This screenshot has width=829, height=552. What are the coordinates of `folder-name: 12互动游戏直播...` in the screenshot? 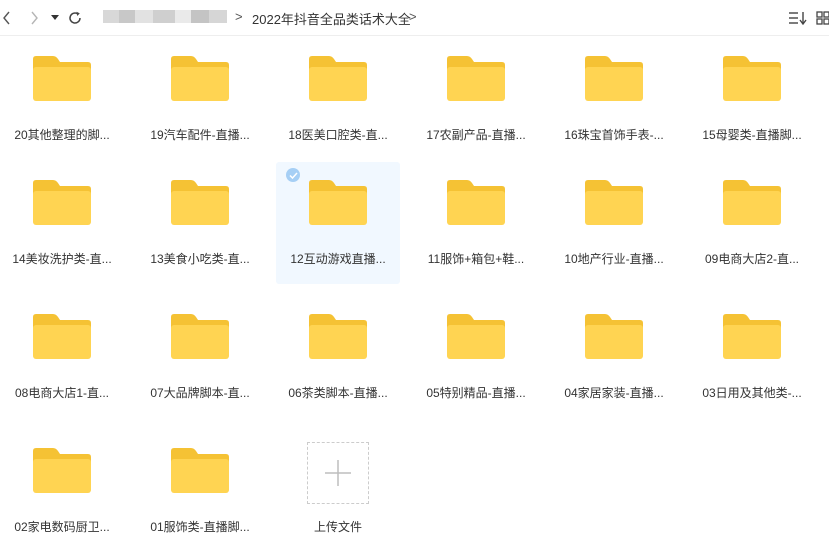 It's located at (338, 259).